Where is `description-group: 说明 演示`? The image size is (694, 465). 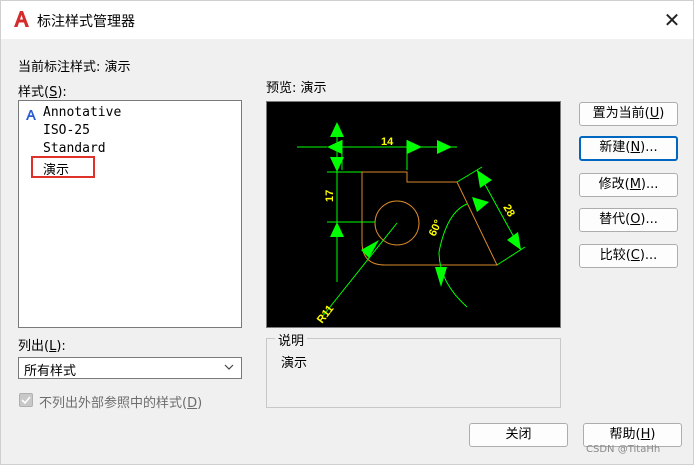
description-group: 说明 演示 is located at coordinates (413, 369).